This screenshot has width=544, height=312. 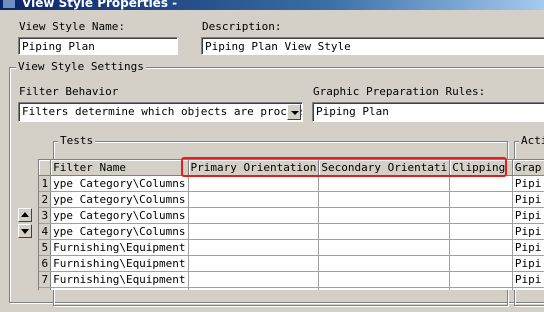 I want to click on actions-legend: Acti, so click(x=531, y=141).